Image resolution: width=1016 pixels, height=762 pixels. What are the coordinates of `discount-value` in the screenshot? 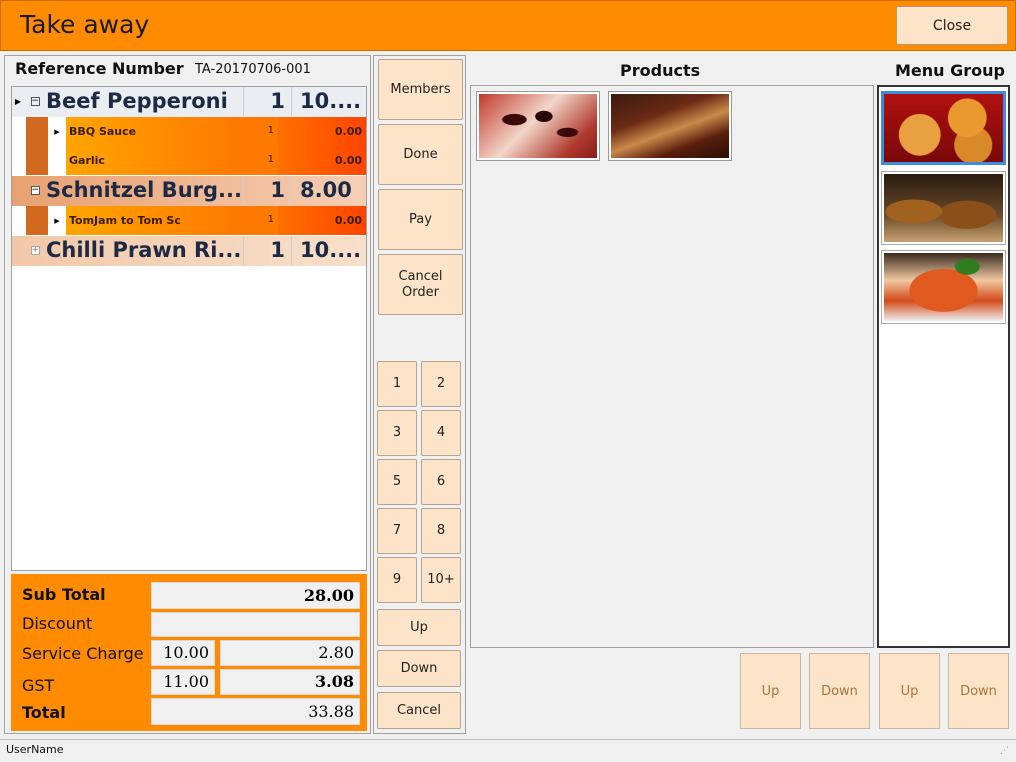 It's located at (255, 624).